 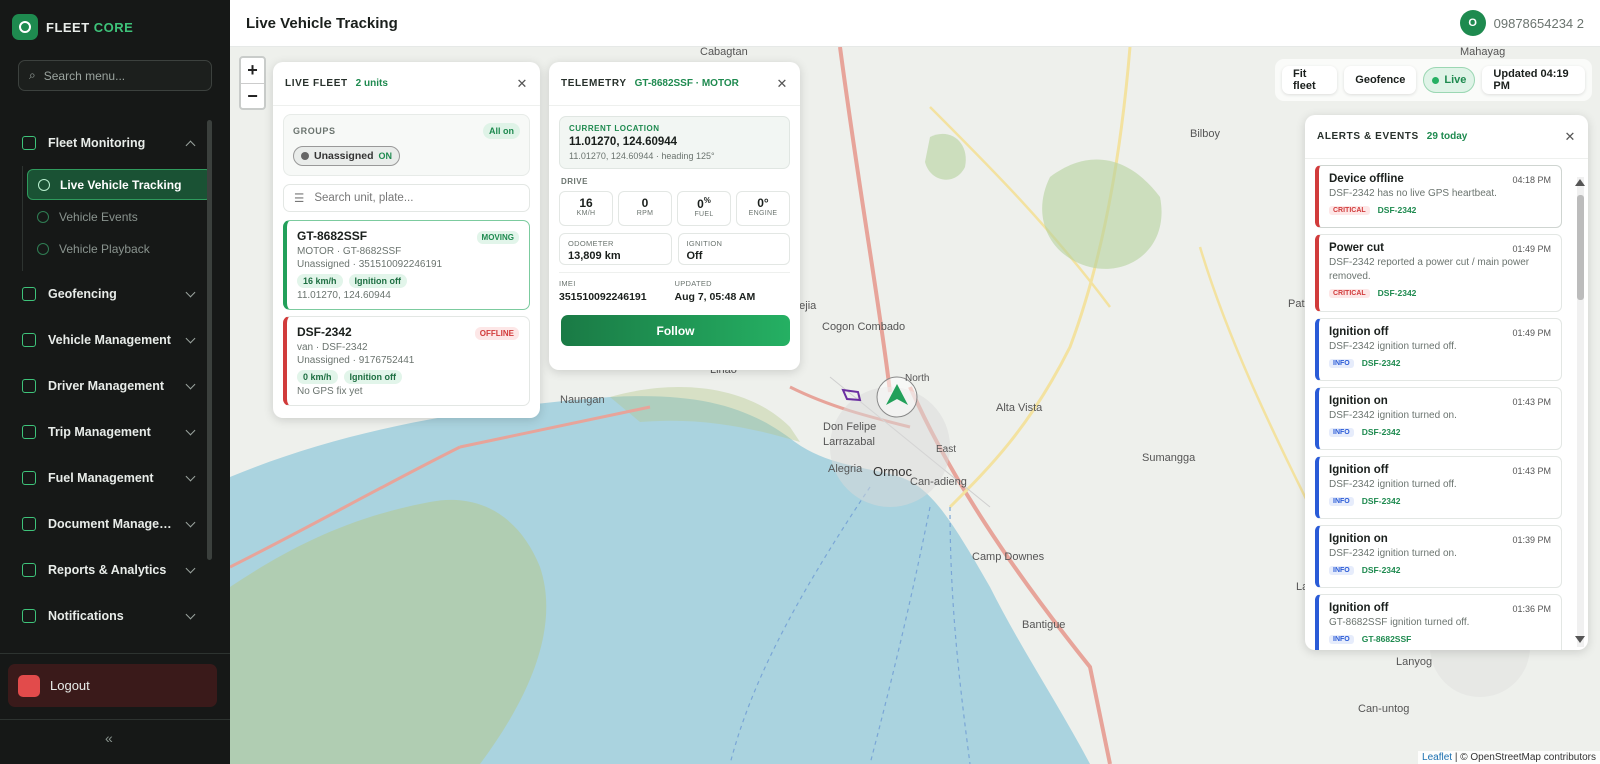 What do you see at coordinates (675, 330) in the screenshot?
I see `follow-button: Follow` at bounding box center [675, 330].